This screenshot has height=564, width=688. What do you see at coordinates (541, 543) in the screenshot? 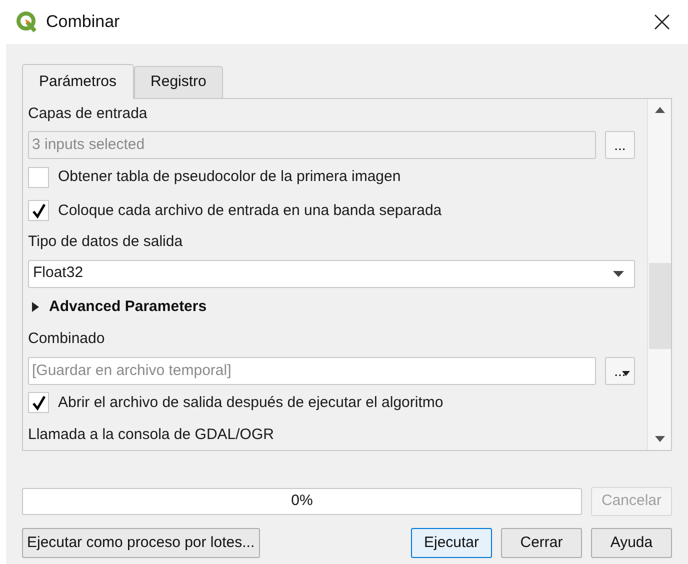
I see `dialog-button: Cerrar` at bounding box center [541, 543].